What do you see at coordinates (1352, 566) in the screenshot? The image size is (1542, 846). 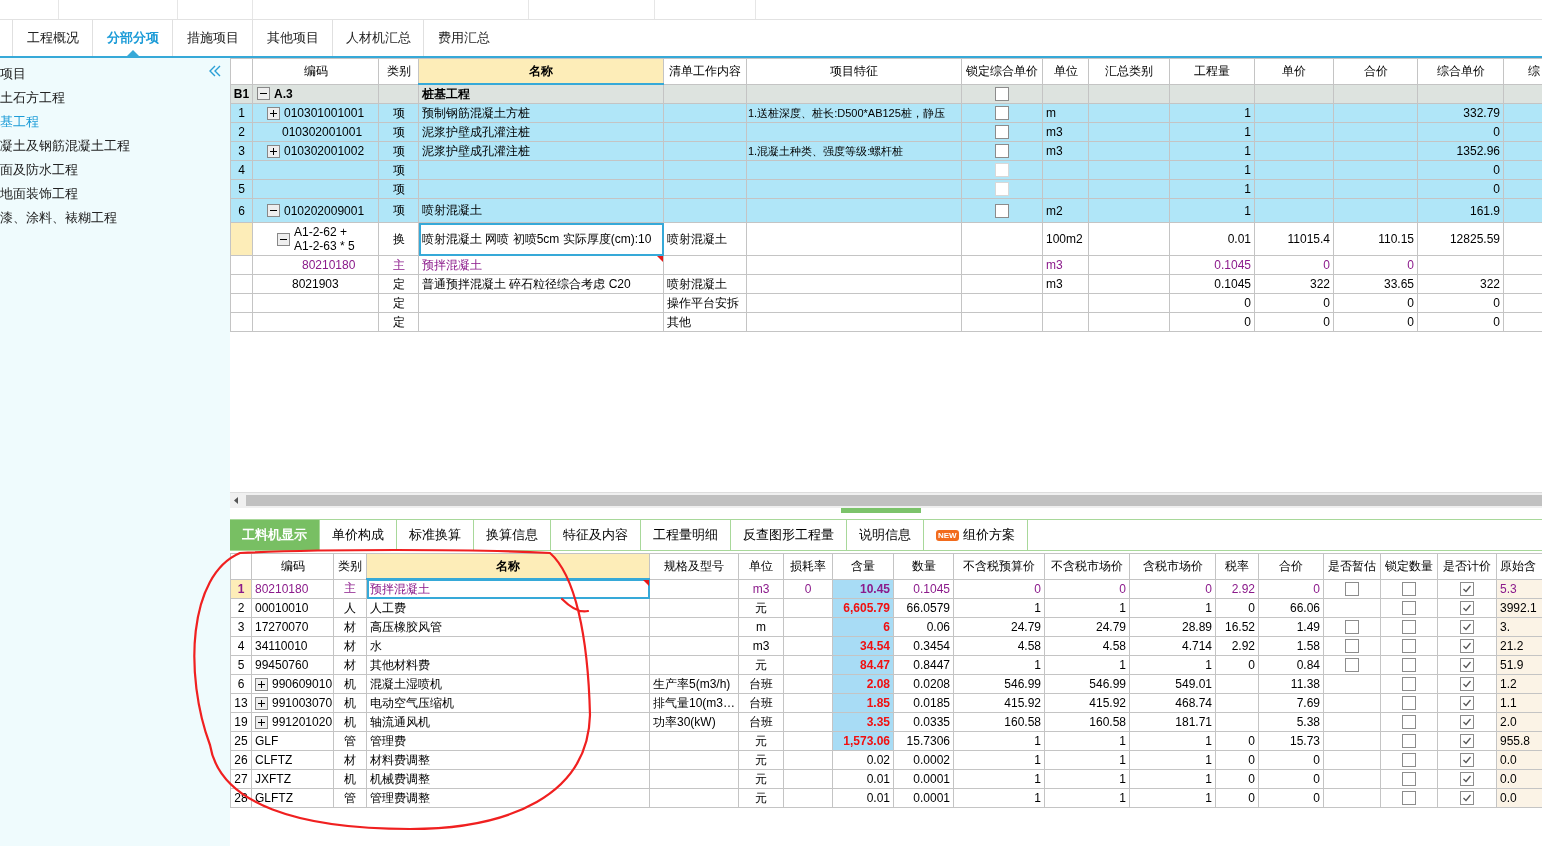 I see `column-header: 是否暂估` at bounding box center [1352, 566].